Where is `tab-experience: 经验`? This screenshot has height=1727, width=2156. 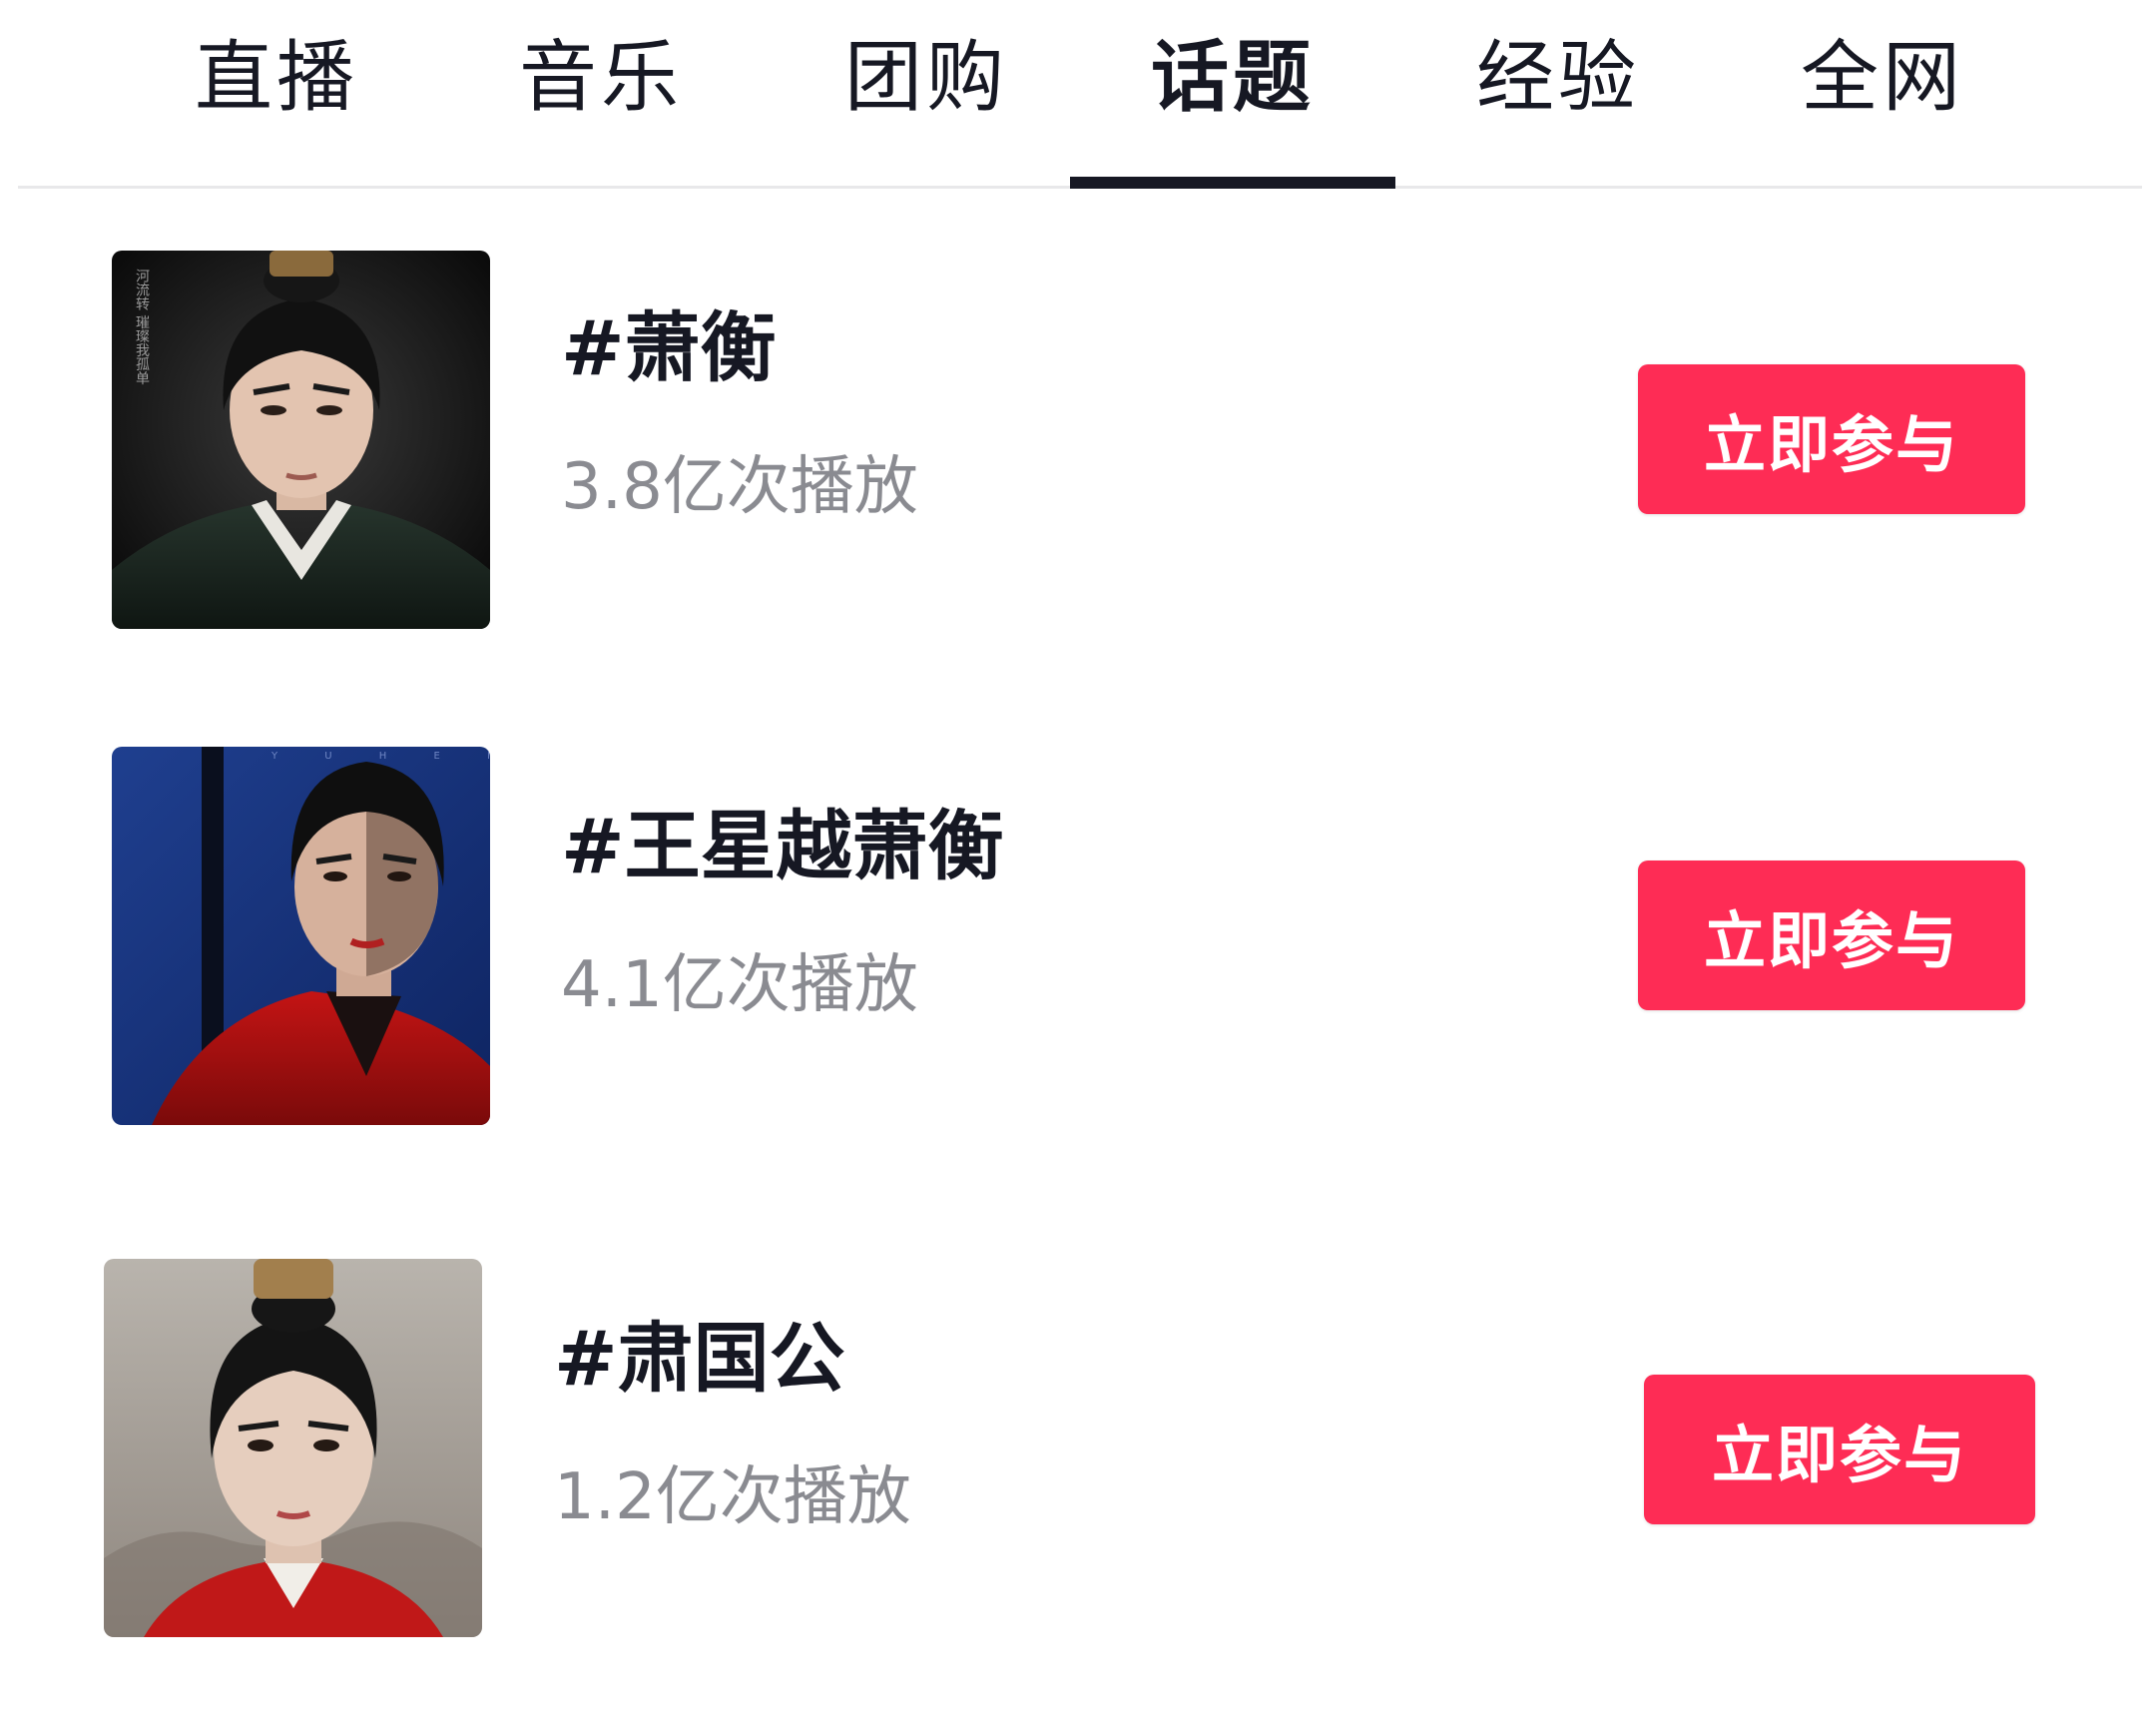
tab-experience: 经验 is located at coordinates (1558, 93).